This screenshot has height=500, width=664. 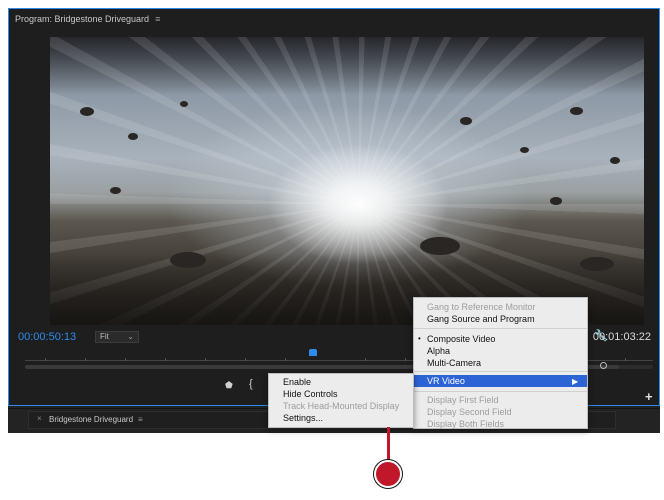 I want to click on tab-label-text: Bridgestone Driveguard, so click(x=91, y=419).